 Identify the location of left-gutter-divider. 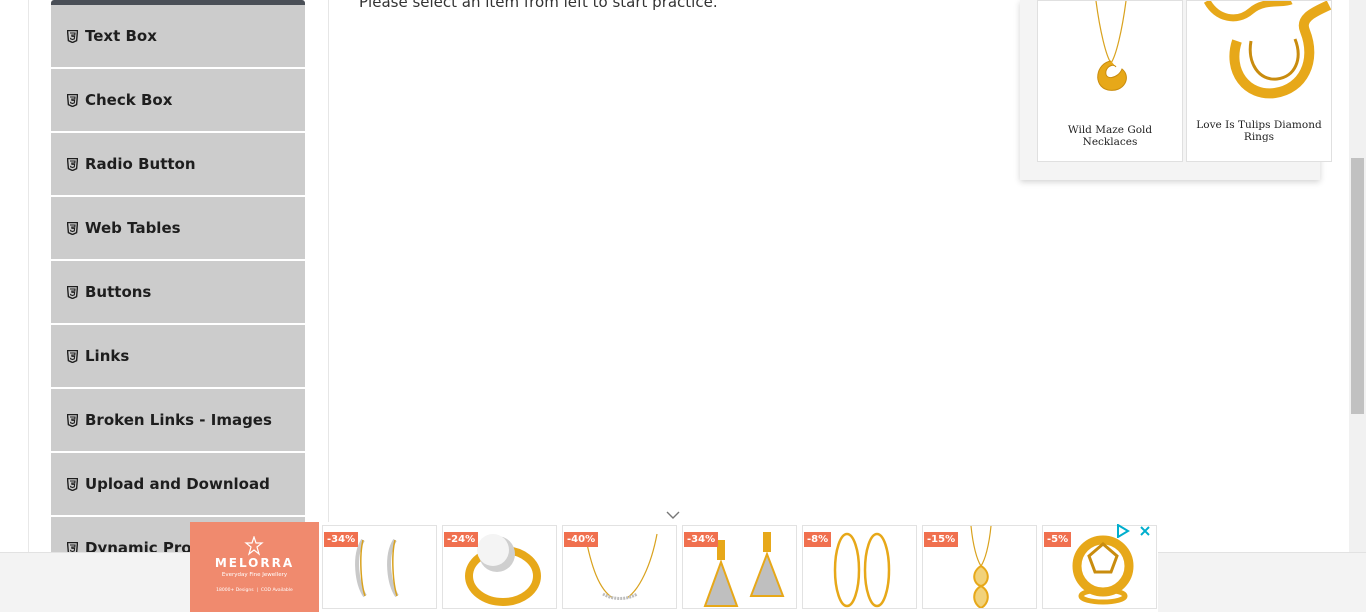
(28, 306).